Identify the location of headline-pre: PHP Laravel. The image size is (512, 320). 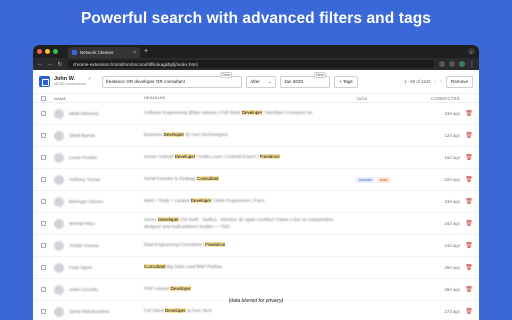
(157, 289).